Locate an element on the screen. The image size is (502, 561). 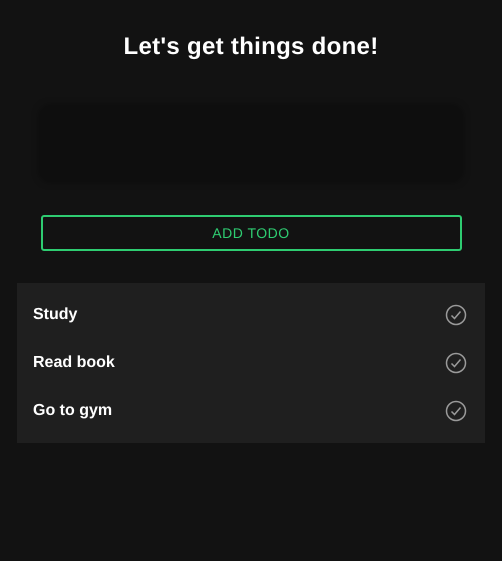
todo-text: Study is located at coordinates (55, 315).